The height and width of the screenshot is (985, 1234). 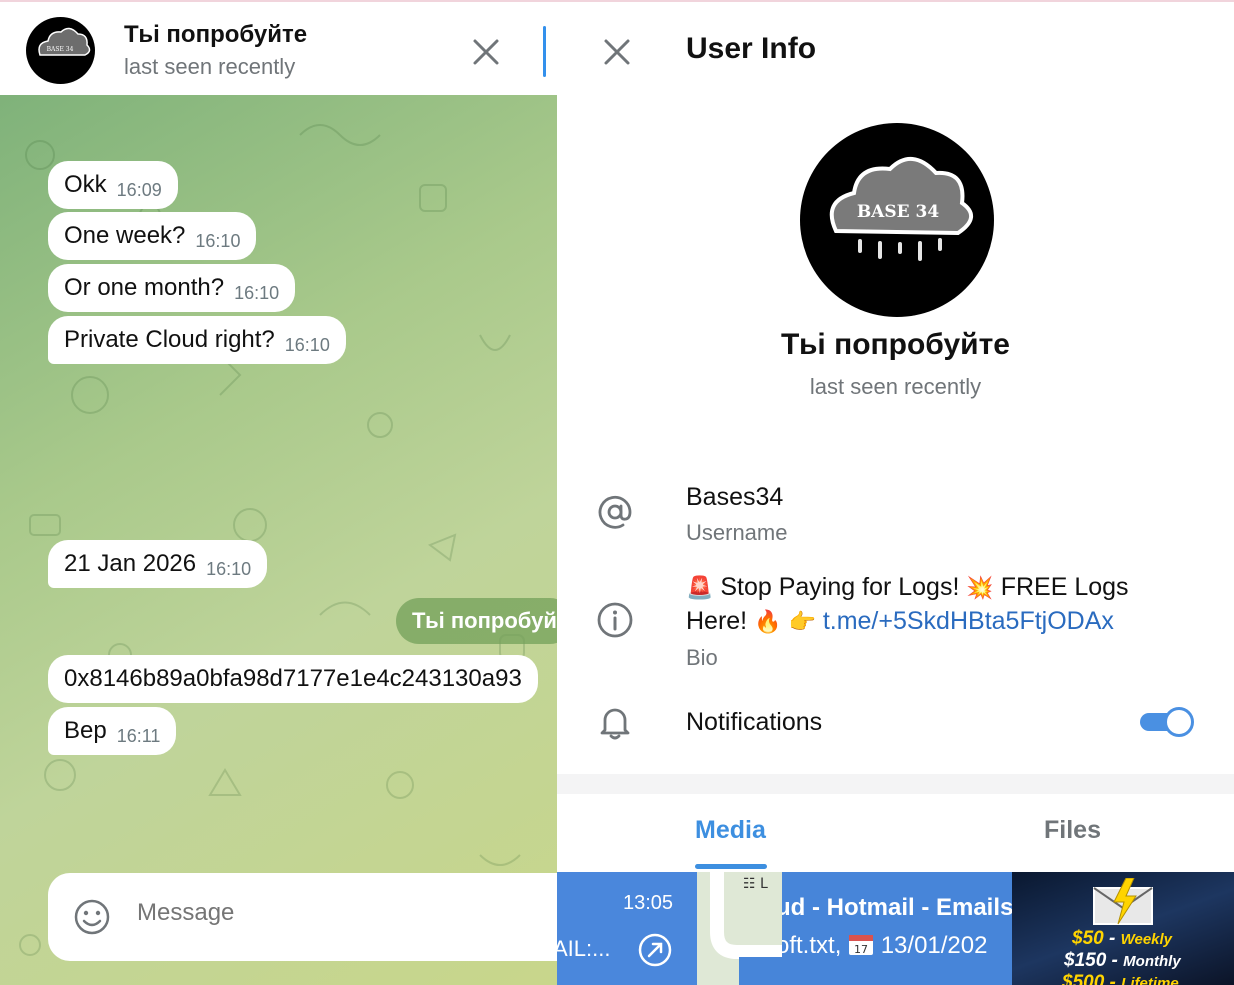 What do you see at coordinates (85, 184) in the screenshot?
I see `message-text: Okk` at bounding box center [85, 184].